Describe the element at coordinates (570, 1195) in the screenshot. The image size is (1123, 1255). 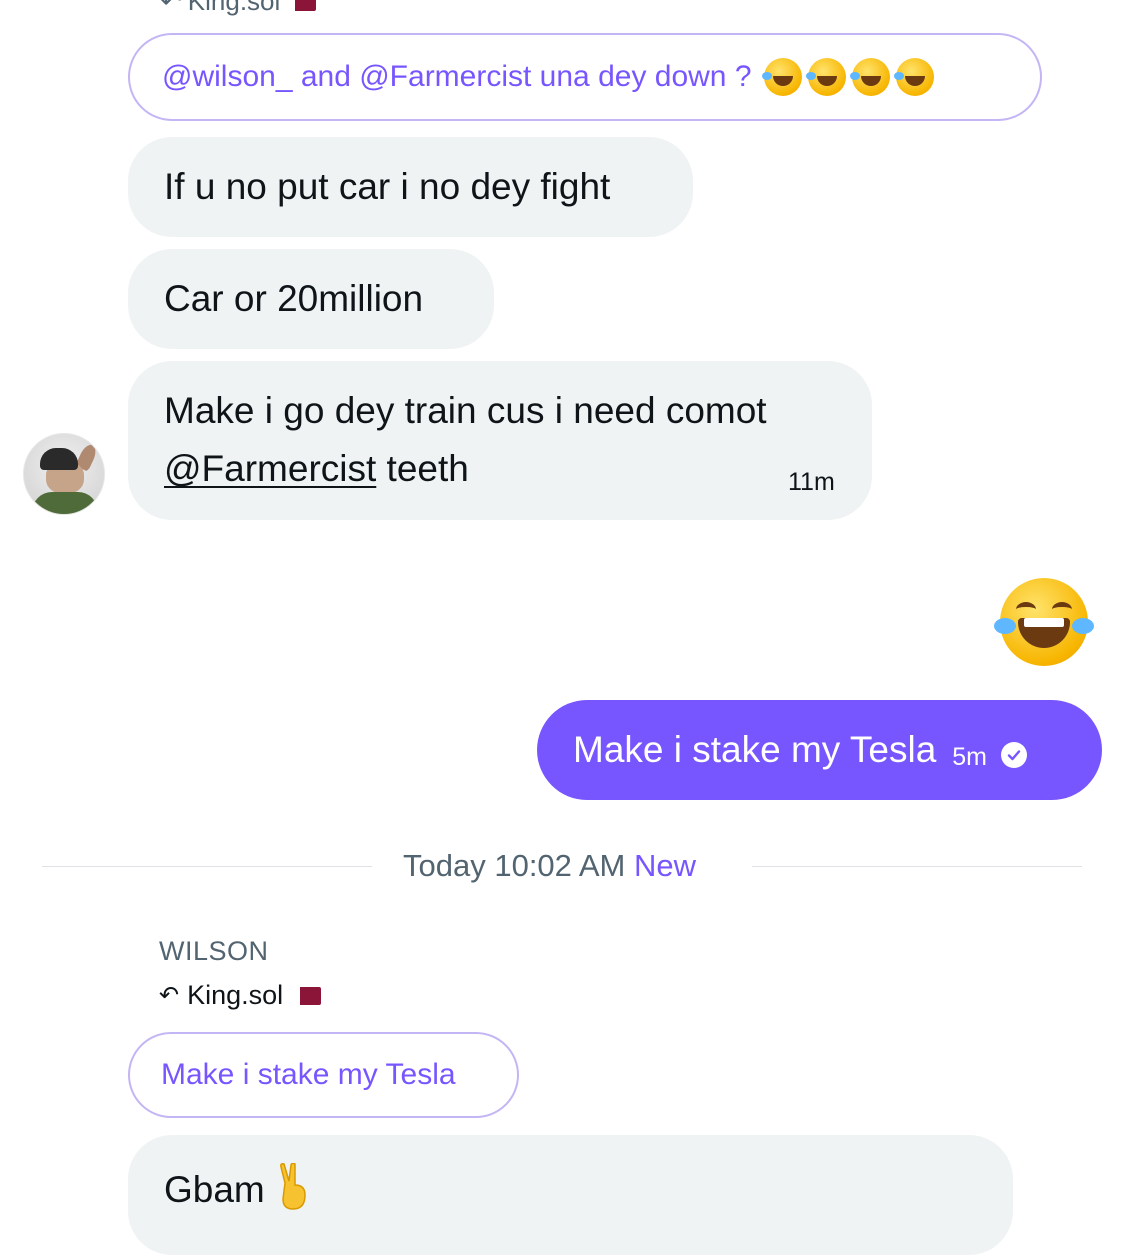
I see `incoming-message: Gbam` at that location.